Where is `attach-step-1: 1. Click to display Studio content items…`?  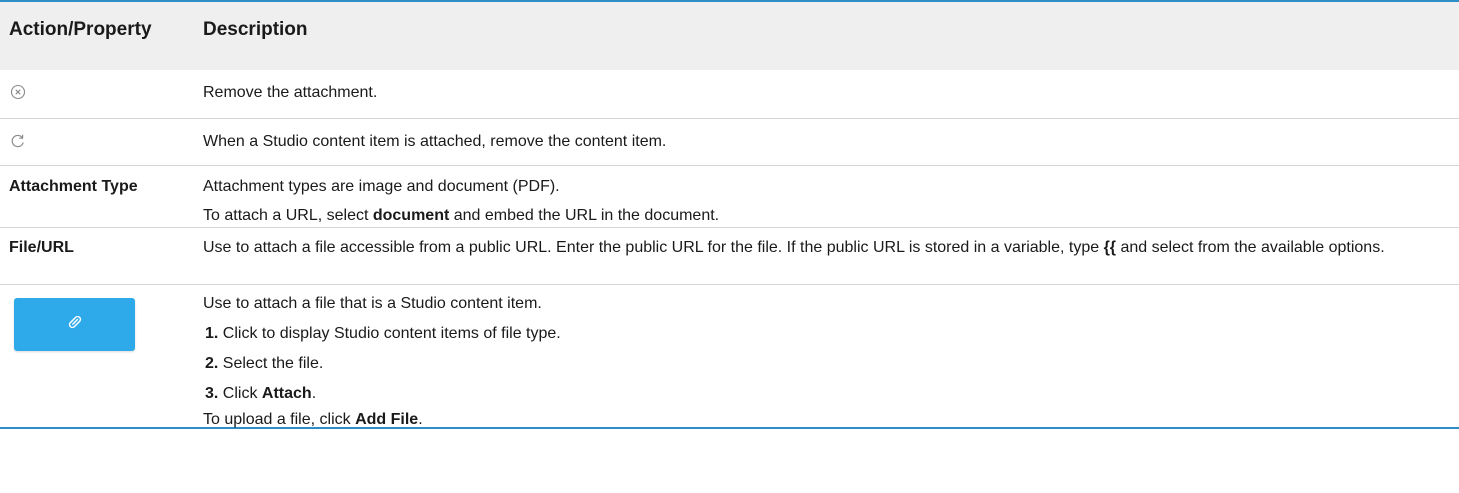 attach-step-1: 1. Click to display Studio content items… is located at coordinates (825, 334).